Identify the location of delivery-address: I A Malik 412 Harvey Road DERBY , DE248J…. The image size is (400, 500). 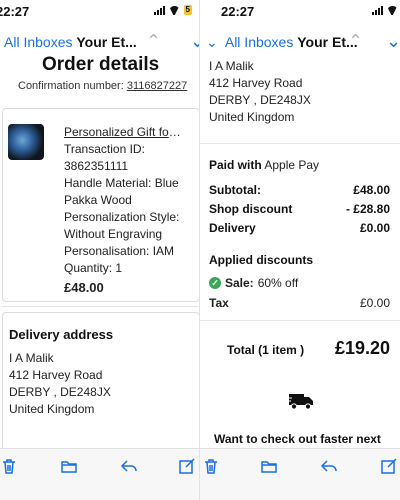
(60, 384).